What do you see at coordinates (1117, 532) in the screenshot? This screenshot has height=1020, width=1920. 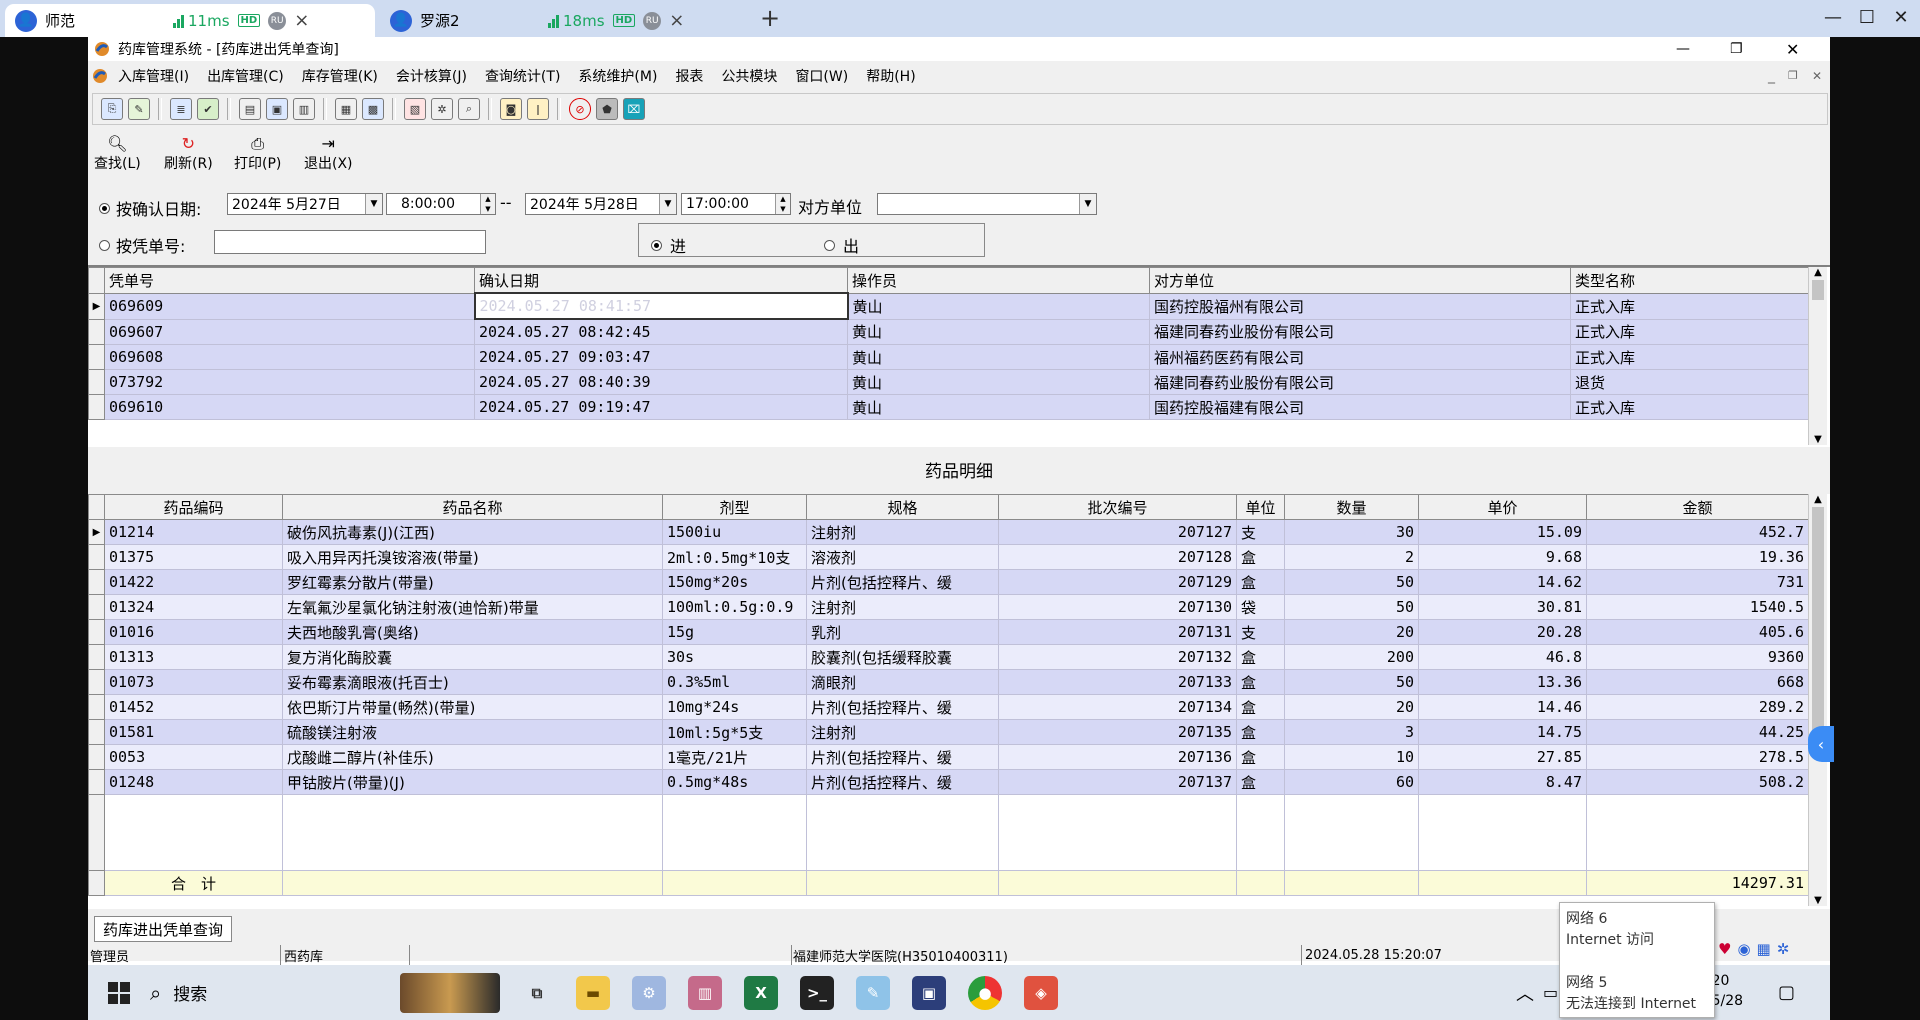 I see `batch-cell: 207127` at bounding box center [1117, 532].